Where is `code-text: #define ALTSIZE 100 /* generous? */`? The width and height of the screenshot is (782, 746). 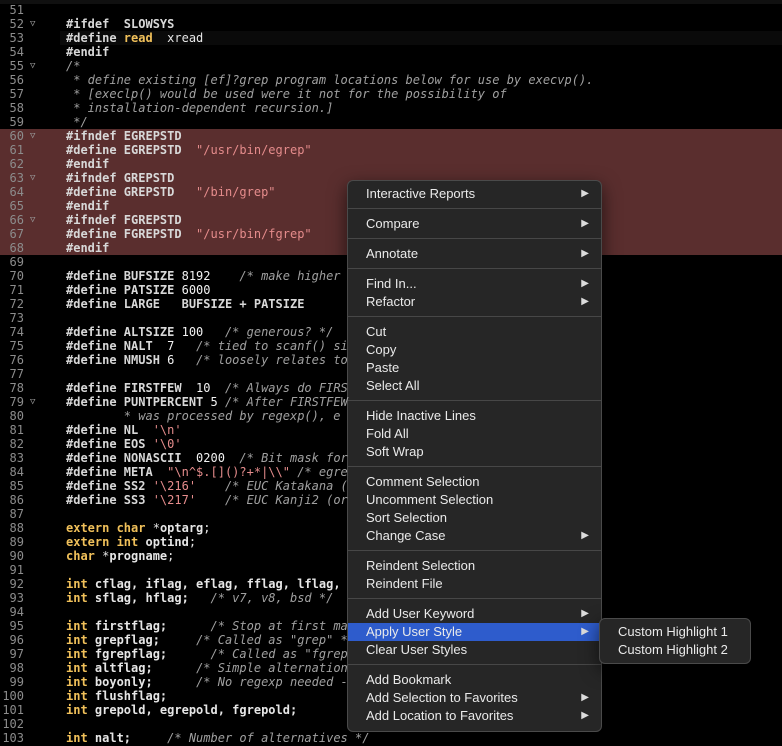 code-text: #define ALTSIZE 100 /* generous? */ is located at coordinates (199, 332).